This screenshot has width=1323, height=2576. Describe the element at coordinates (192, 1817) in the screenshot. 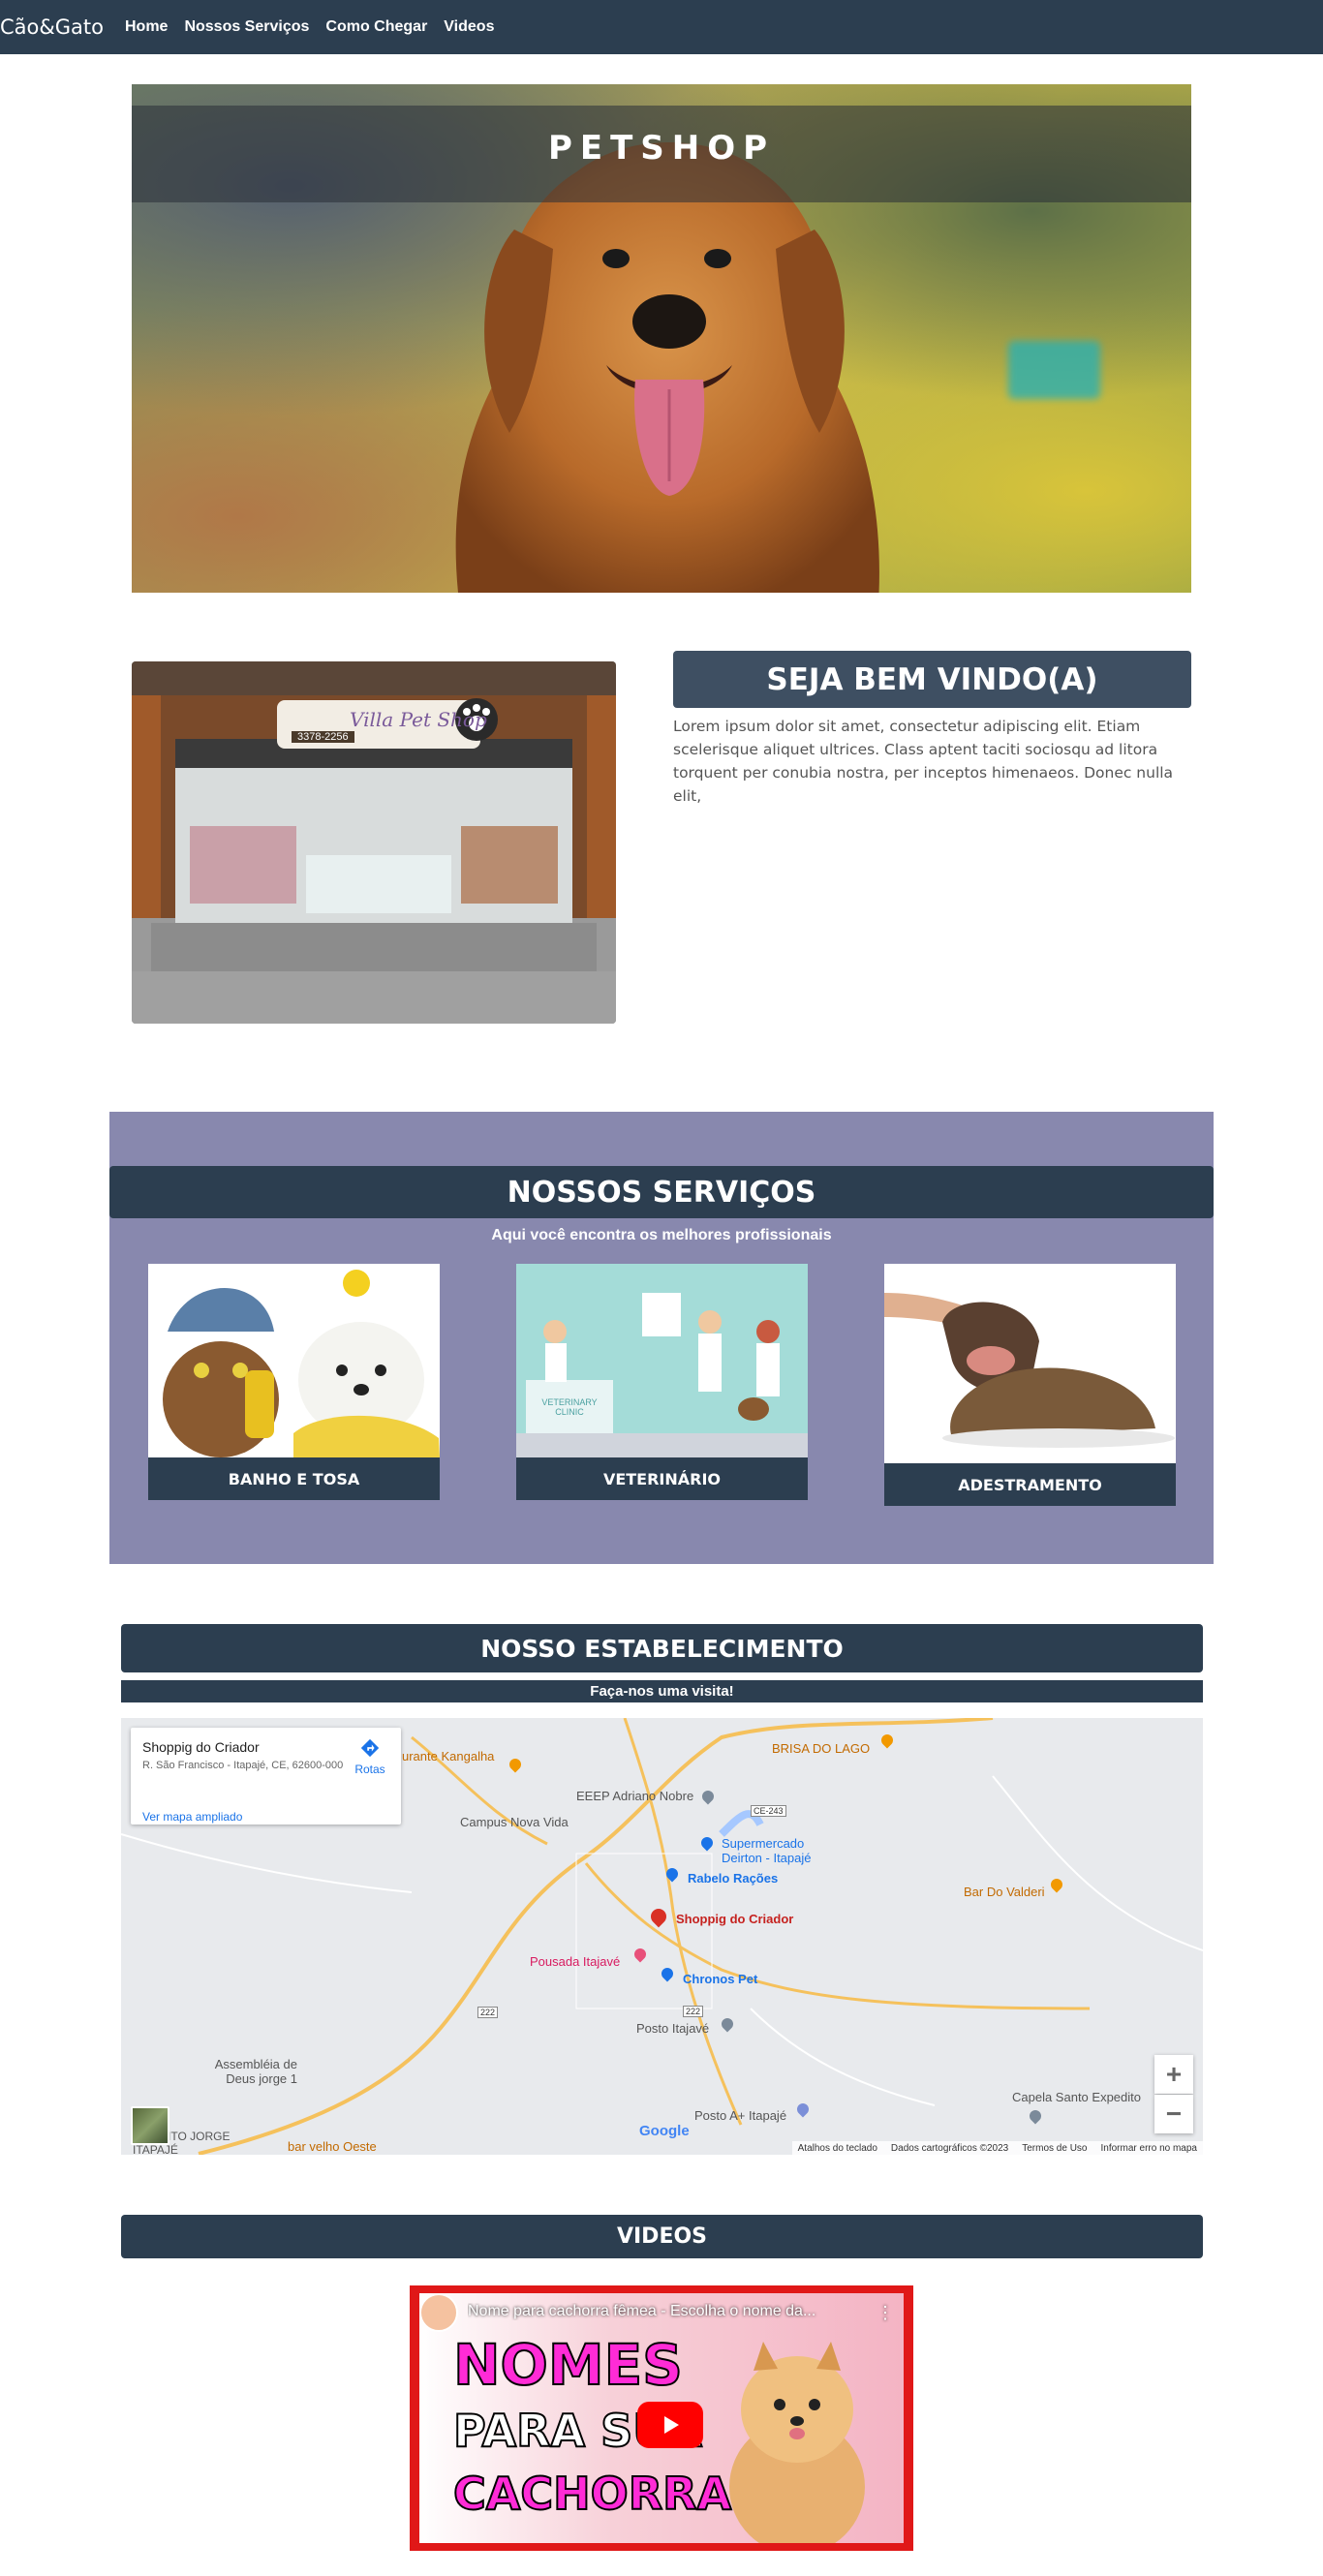

I see `view-larger-map-link: Ver mapa ampliado` at that location.